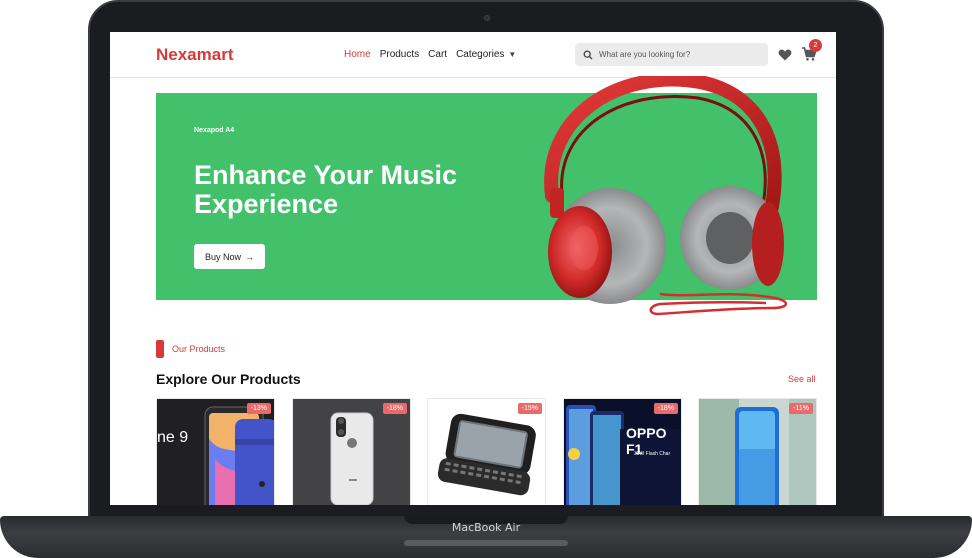  I want to click on product-card: -15%, so click(486, 451).